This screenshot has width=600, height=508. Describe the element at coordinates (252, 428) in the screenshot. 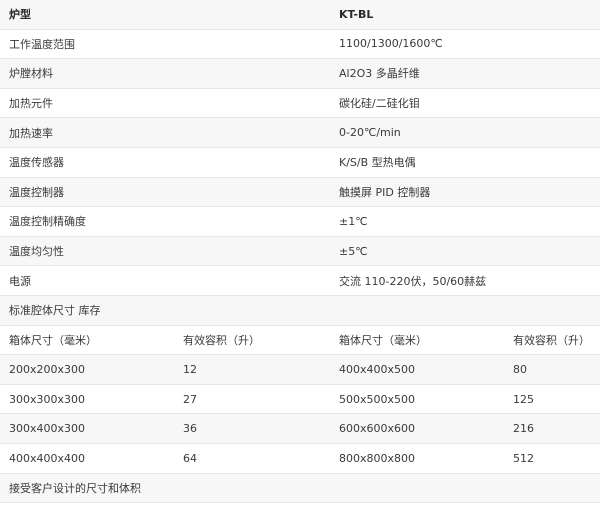

I see `chamber-volume-cell: 36` at that location.